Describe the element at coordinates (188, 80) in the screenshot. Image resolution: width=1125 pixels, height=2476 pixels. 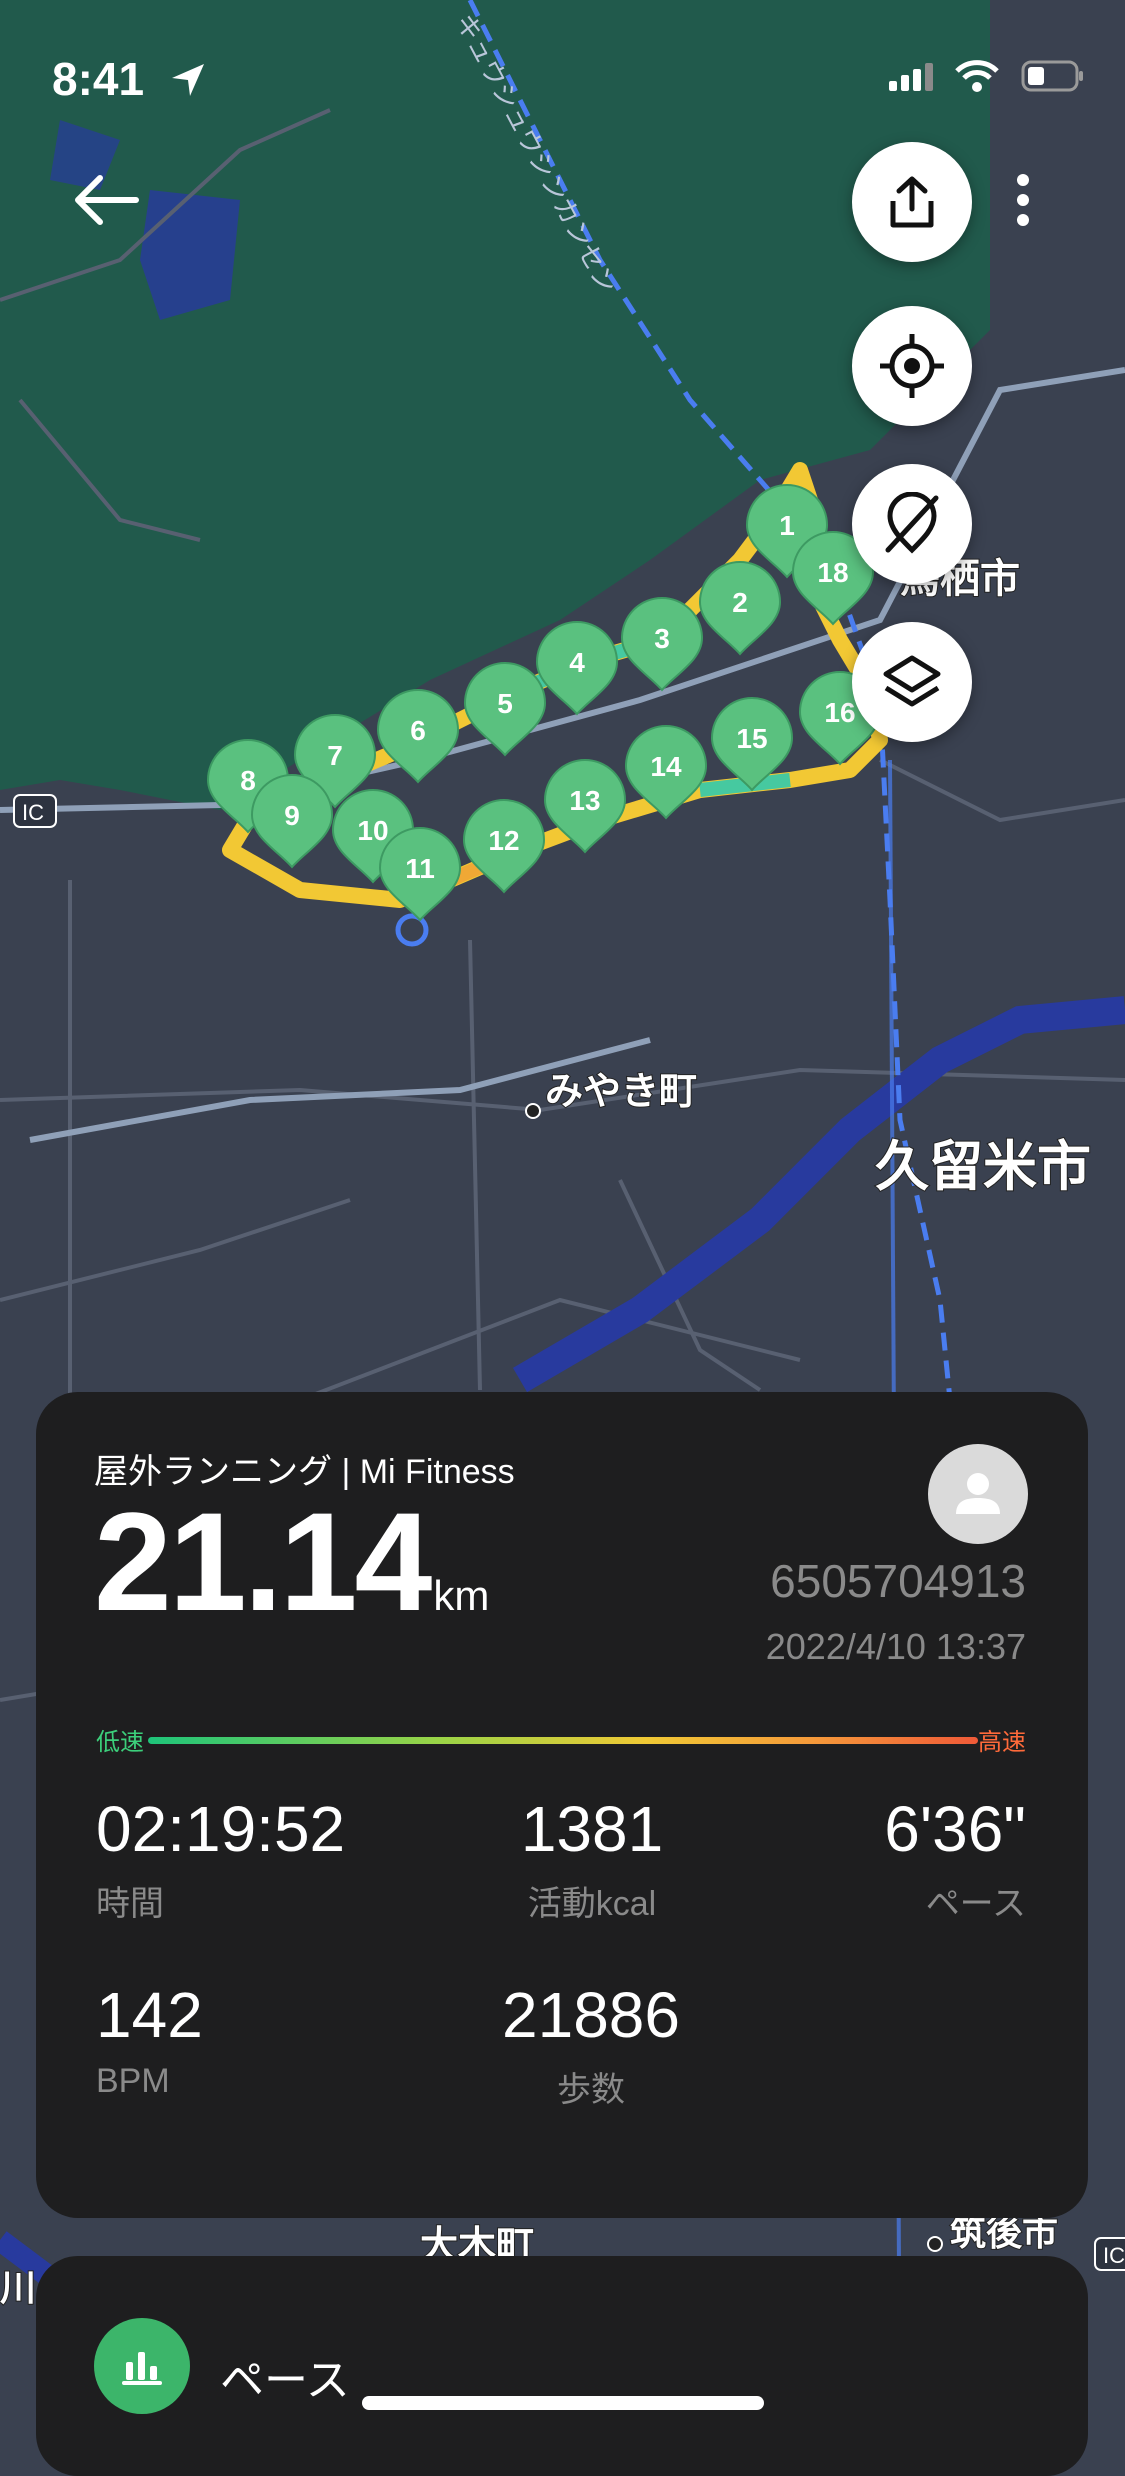
I see `location-arrow-icon` at that location.